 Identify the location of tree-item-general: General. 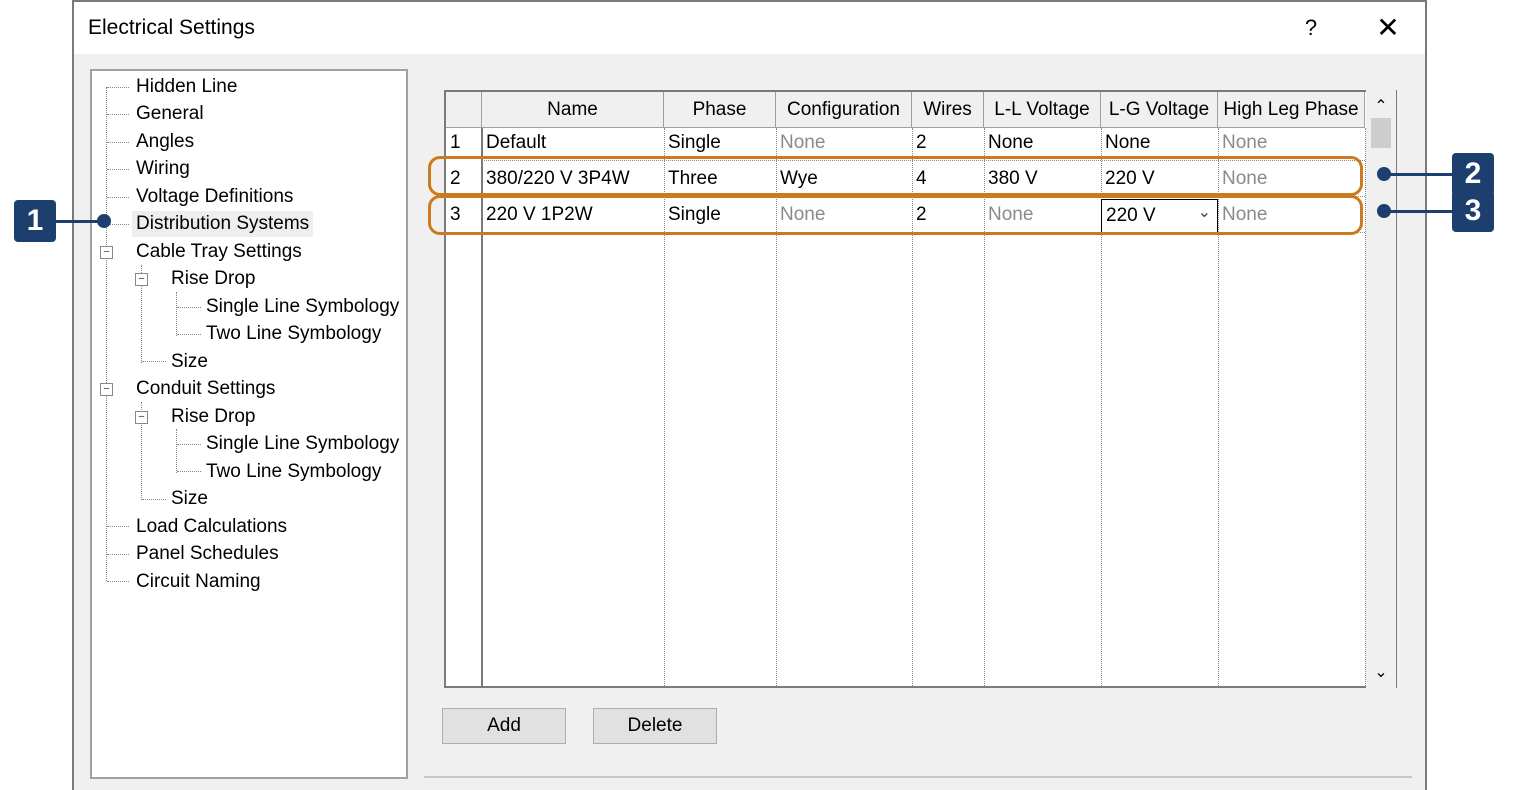
(170, 114).